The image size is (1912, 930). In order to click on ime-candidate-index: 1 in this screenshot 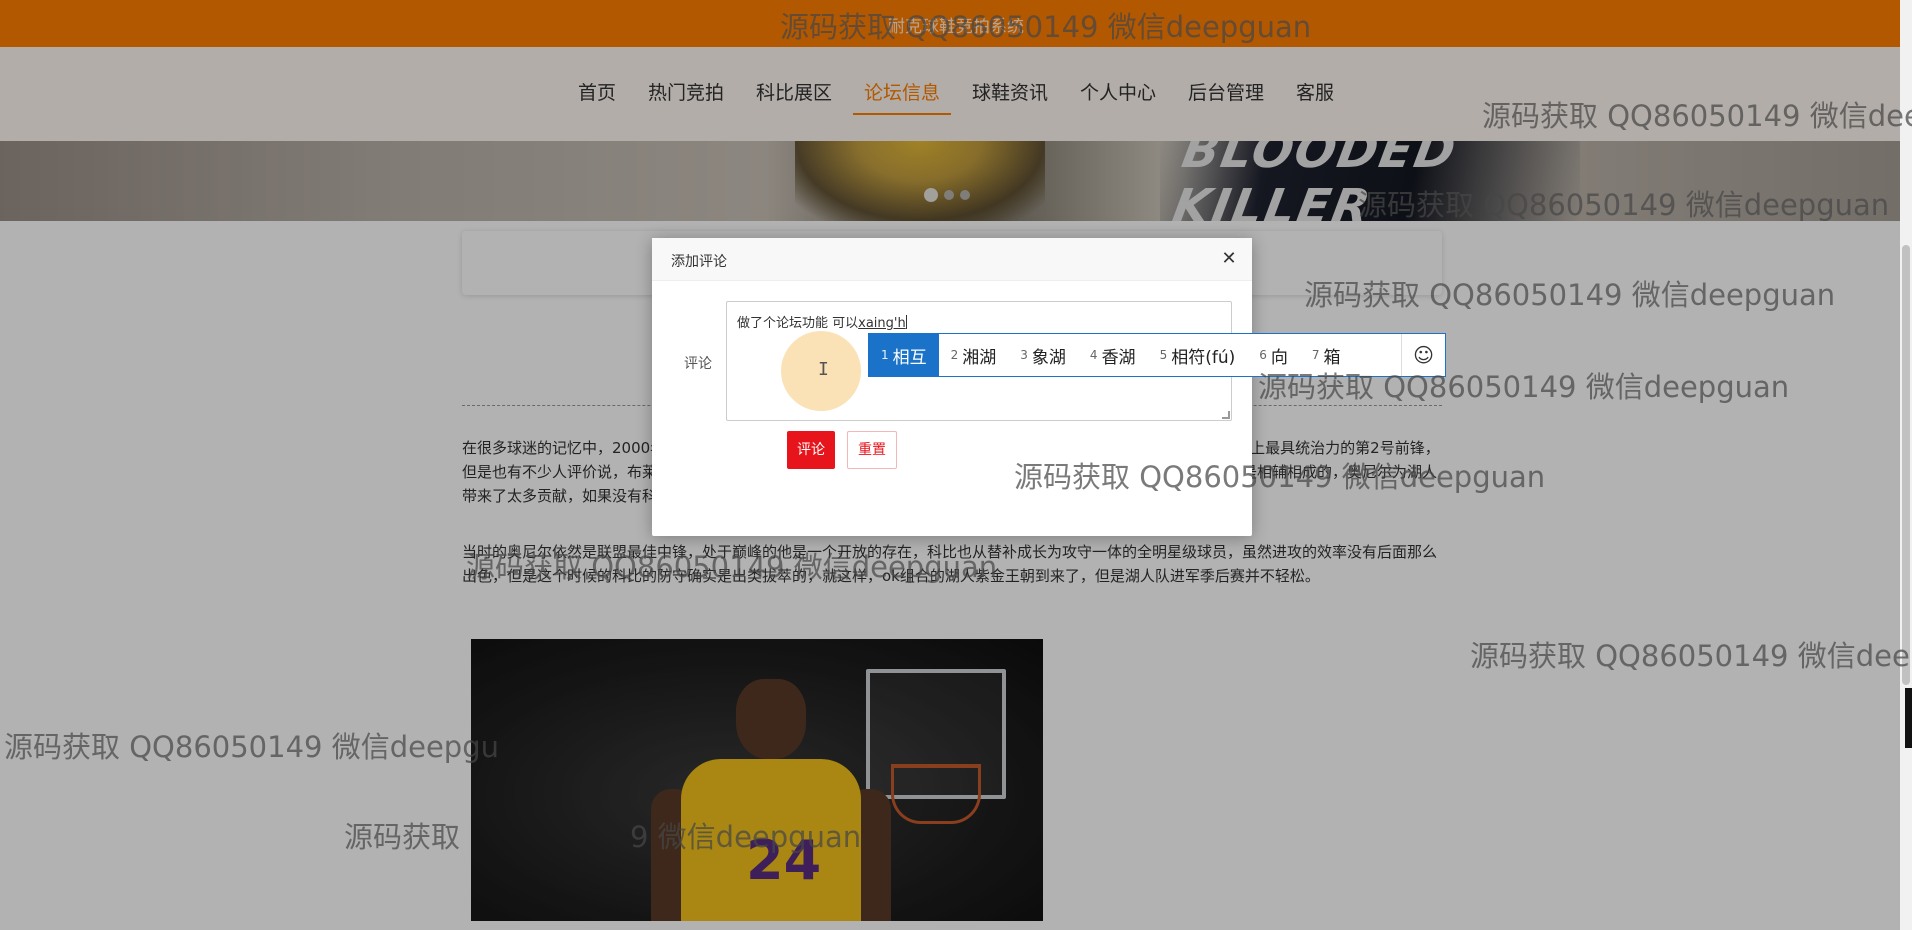, I will do `click(885, 355)`.